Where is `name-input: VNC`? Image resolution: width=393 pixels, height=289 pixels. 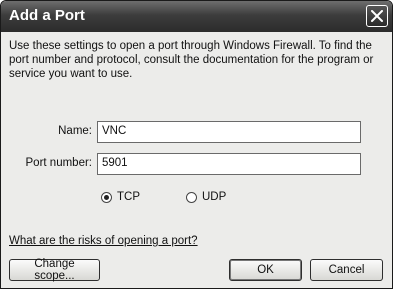
name-input: VNC is located at coordinates (229, 132).